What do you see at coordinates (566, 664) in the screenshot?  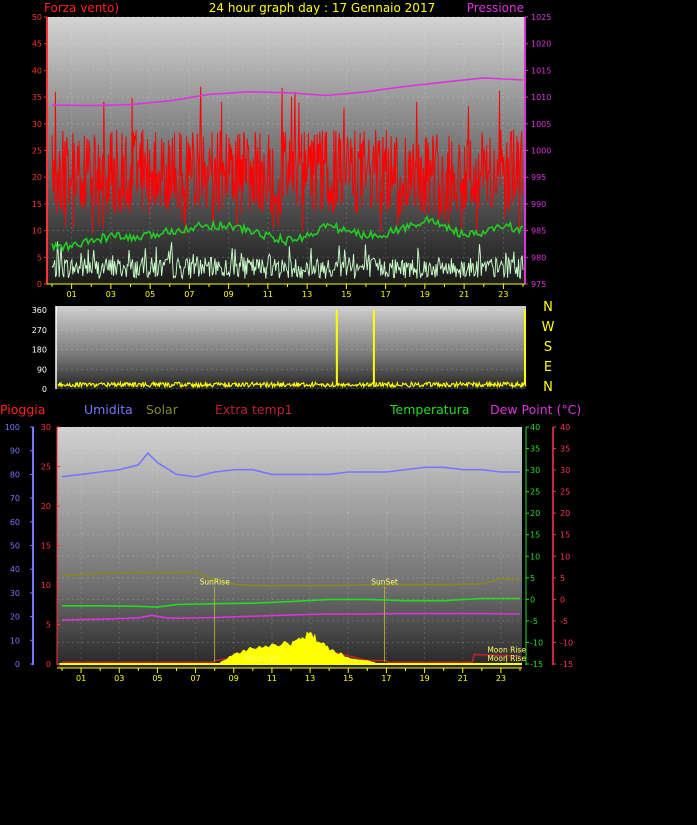 I see `dew-tick-label: -15` at bounding box center [566, 664].